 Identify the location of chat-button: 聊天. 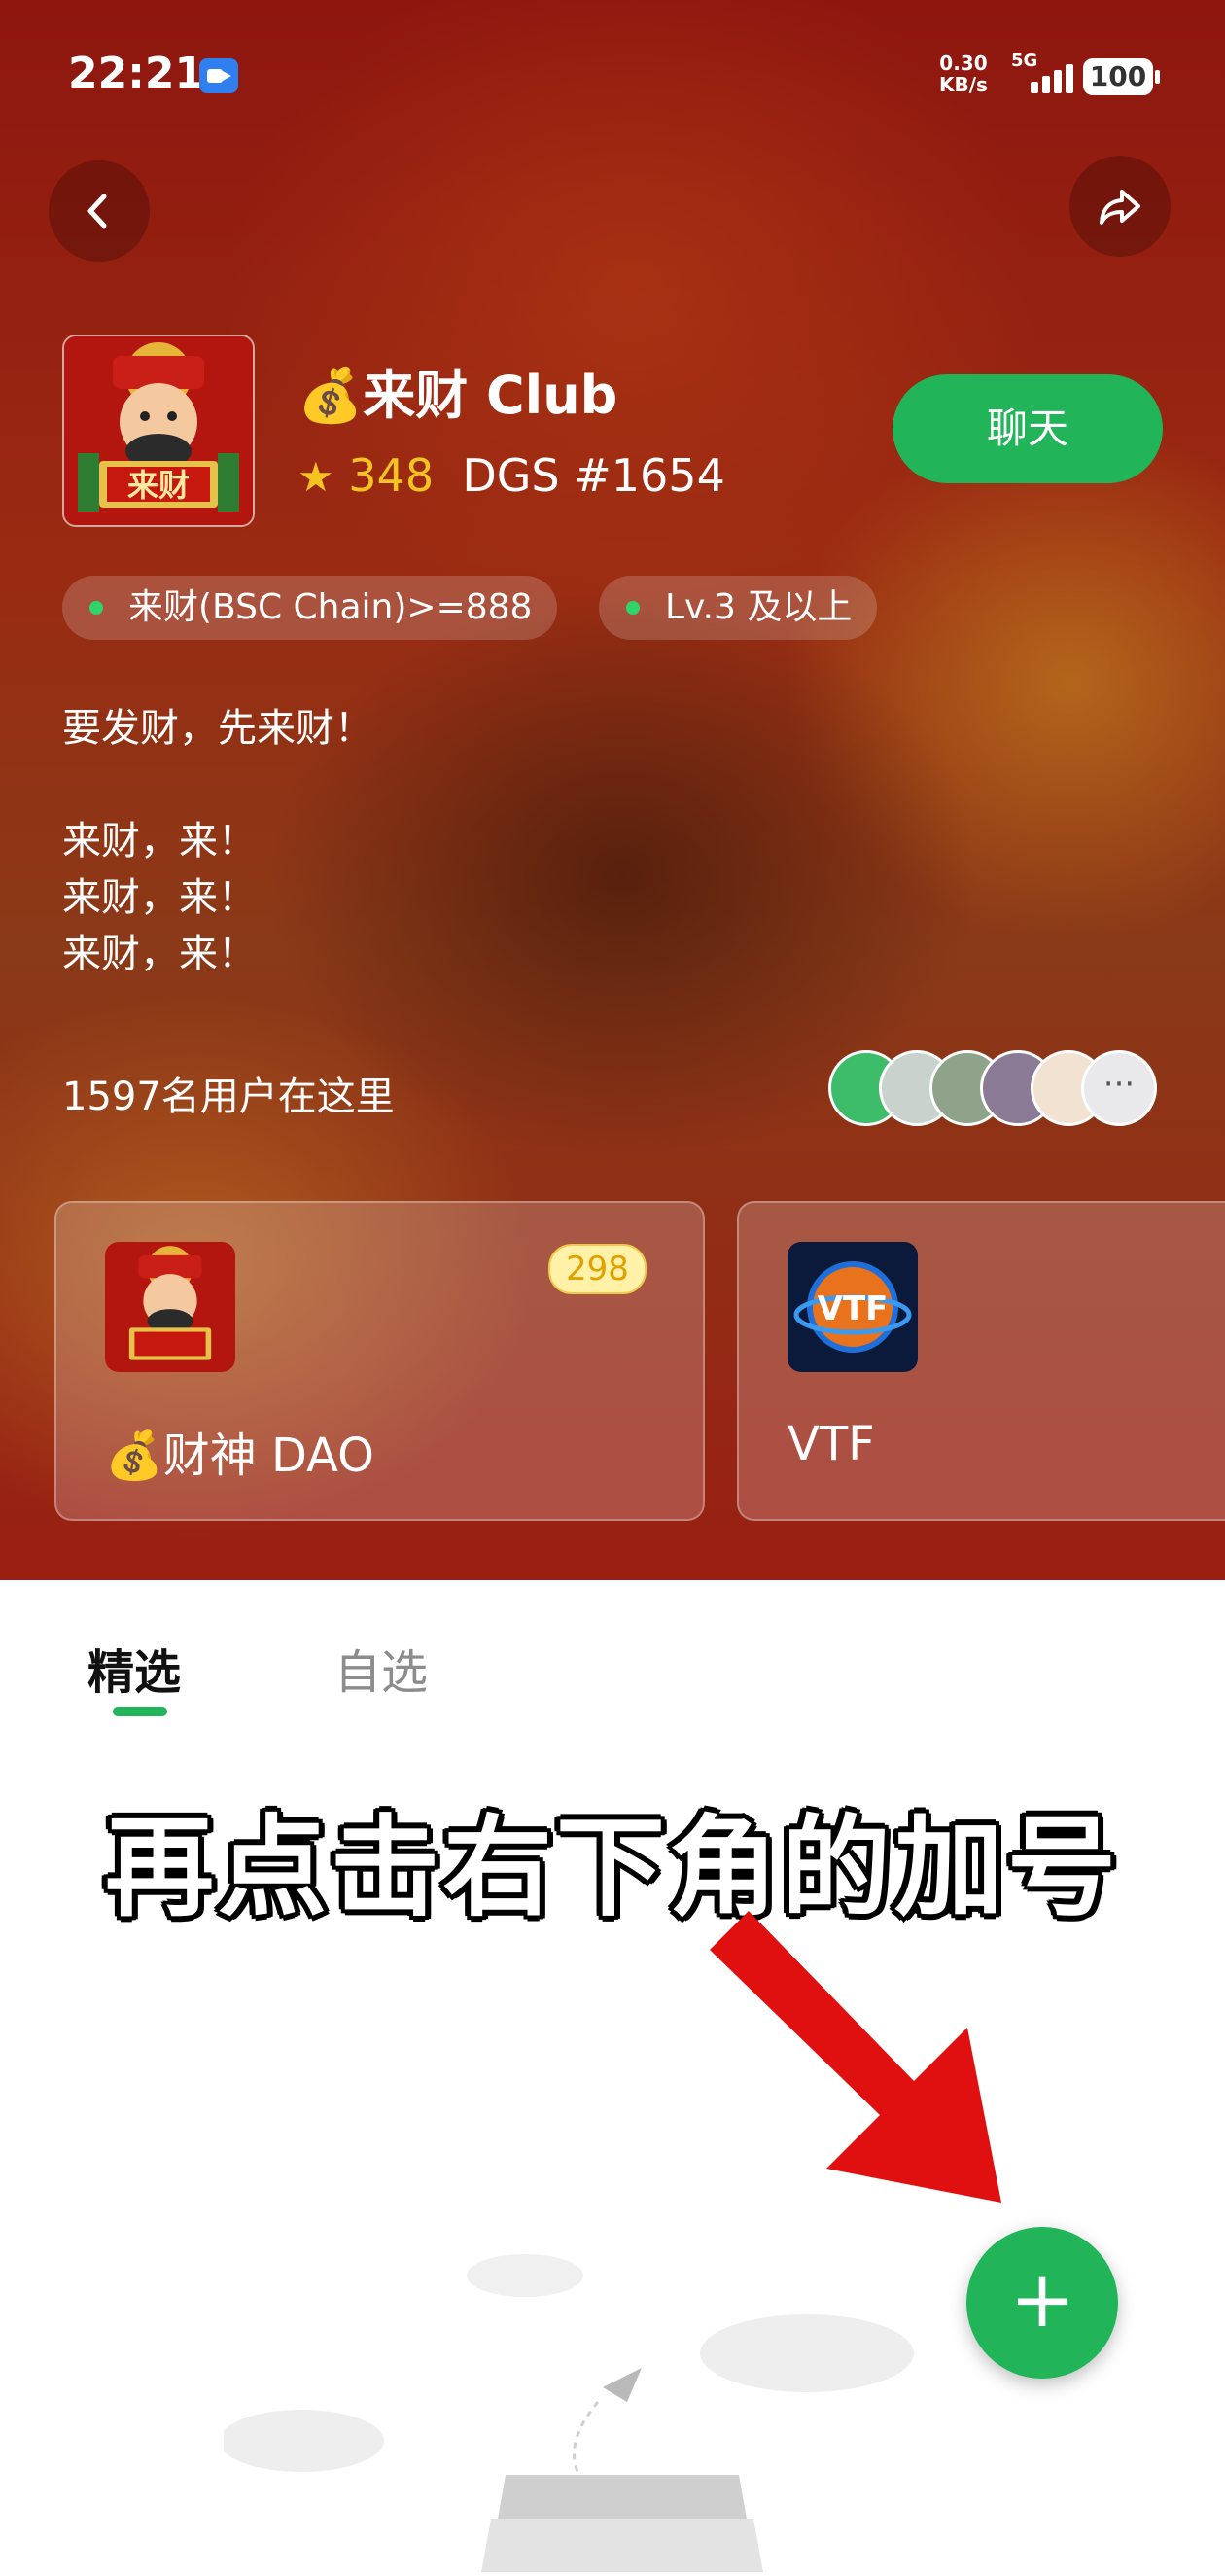
(1027, 429).